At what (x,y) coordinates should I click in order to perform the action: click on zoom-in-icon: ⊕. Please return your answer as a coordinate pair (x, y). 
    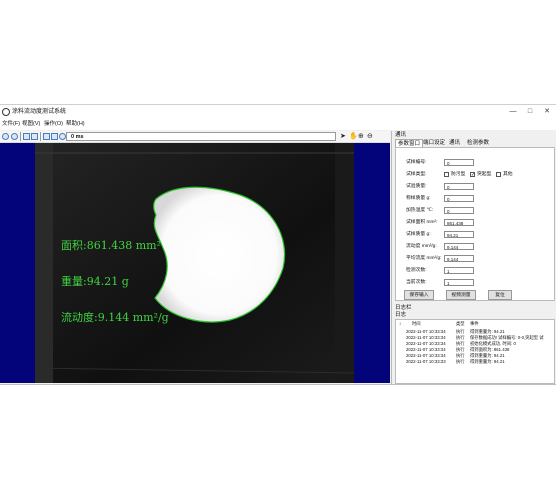
    Looking at the image, I should click on (361, 136).